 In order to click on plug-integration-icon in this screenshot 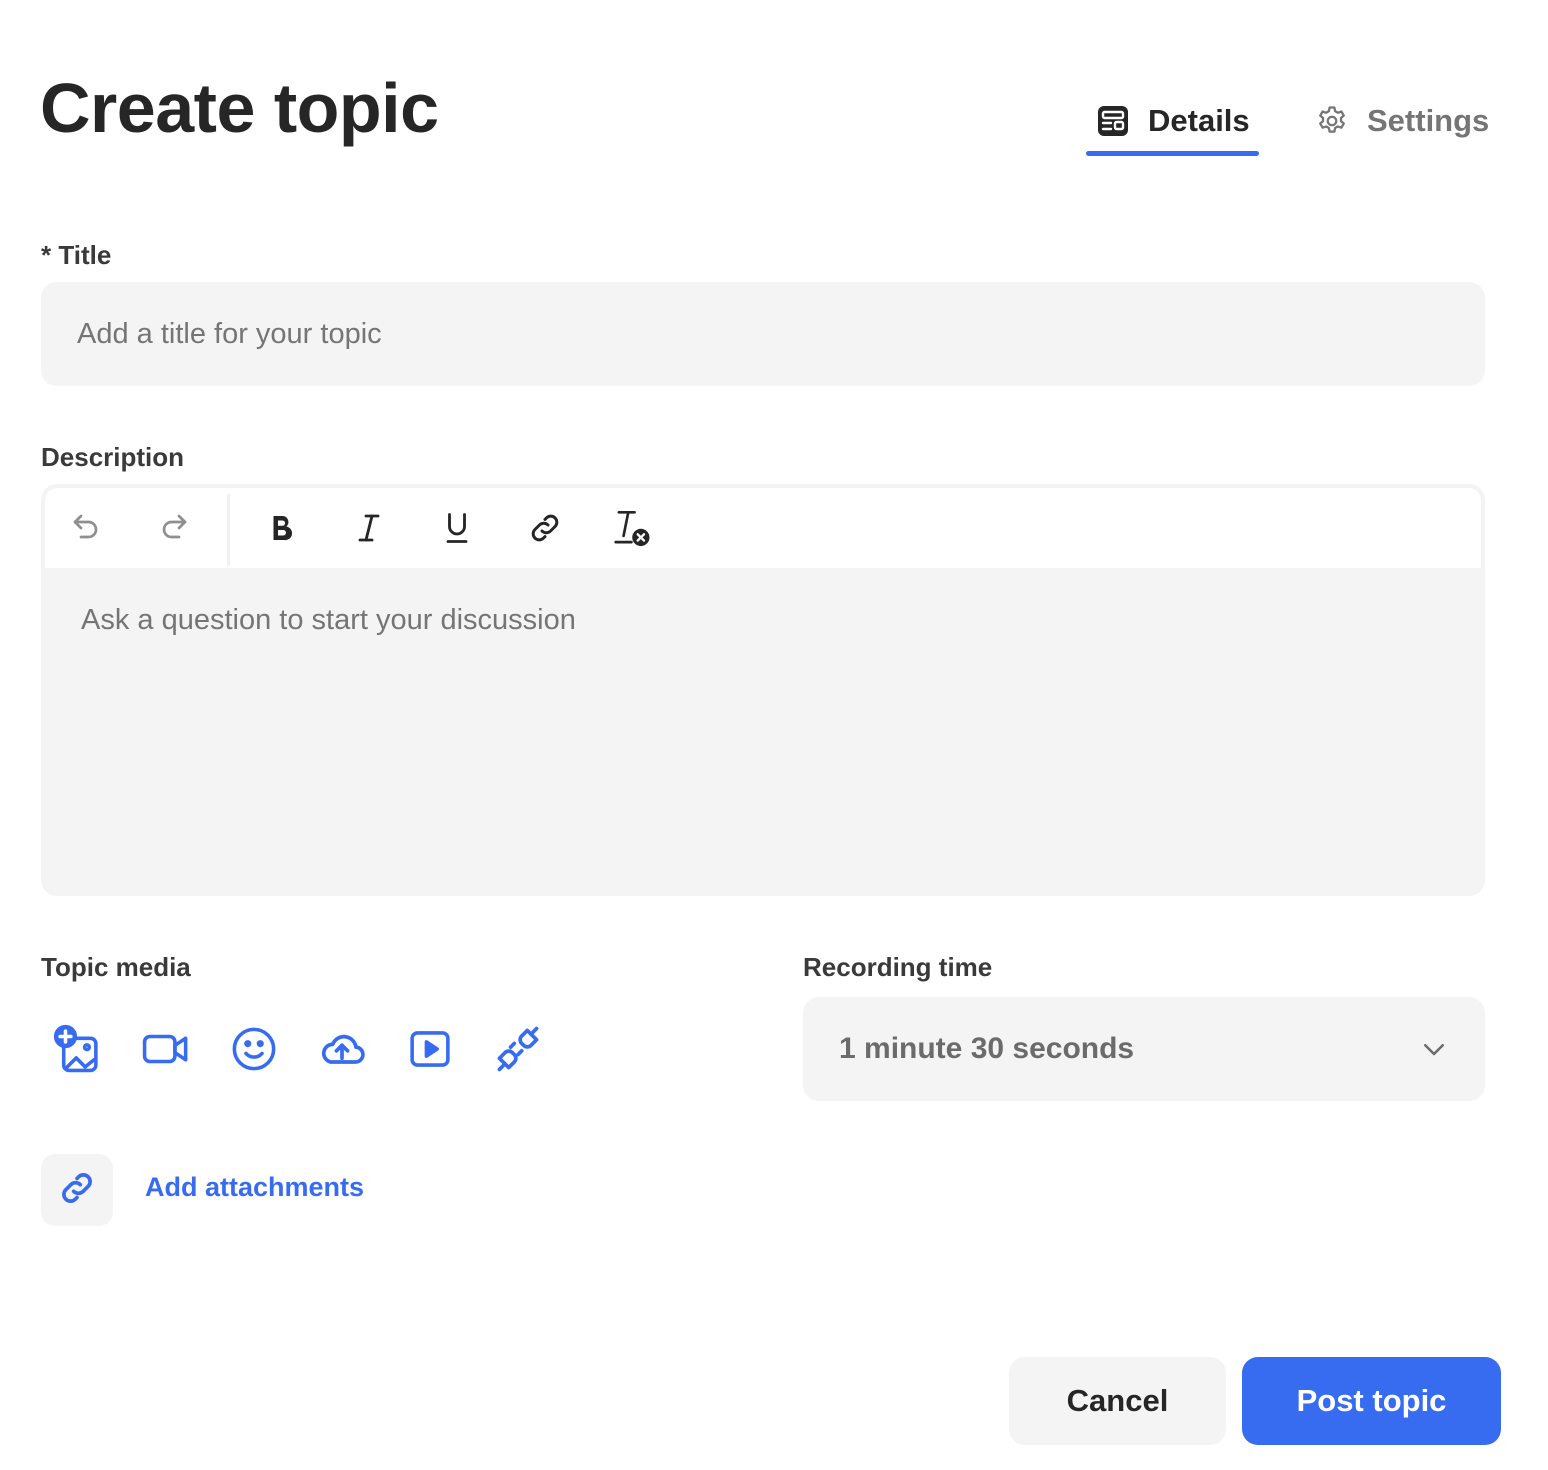, I will do `click(518, 1049)`.